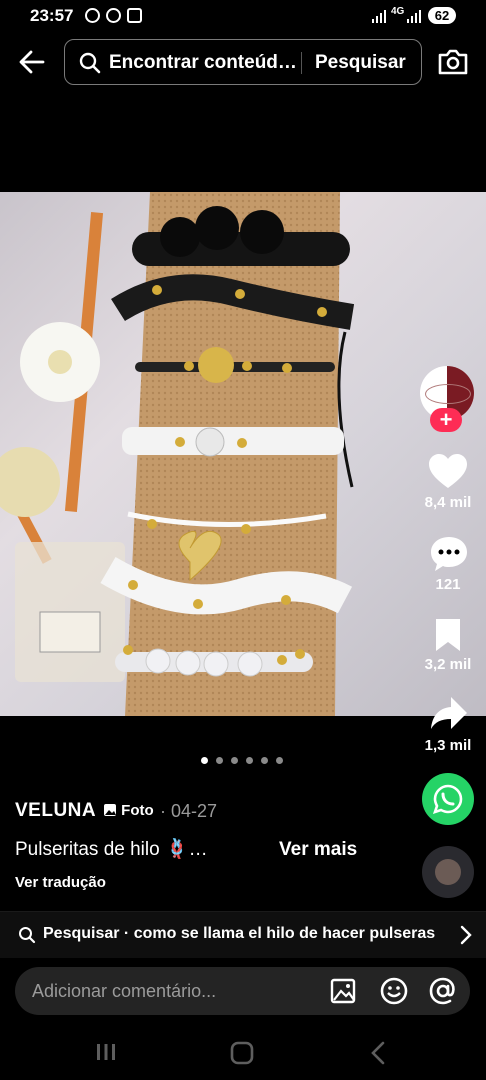  What do you see at coordinates (448, 635) in the screenshot?
I see `bookmark-icon` at bounding box center [448, 635].